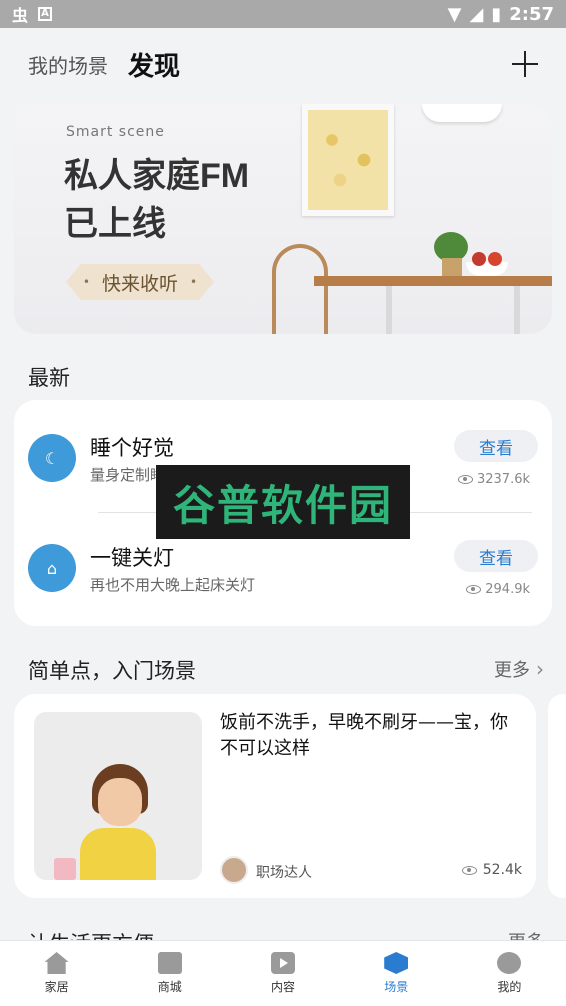 The image size is (566, 1006). Describe the element at coordinates (20, 15) in the screenshot. I see `debug-icon: 虫` at that location.